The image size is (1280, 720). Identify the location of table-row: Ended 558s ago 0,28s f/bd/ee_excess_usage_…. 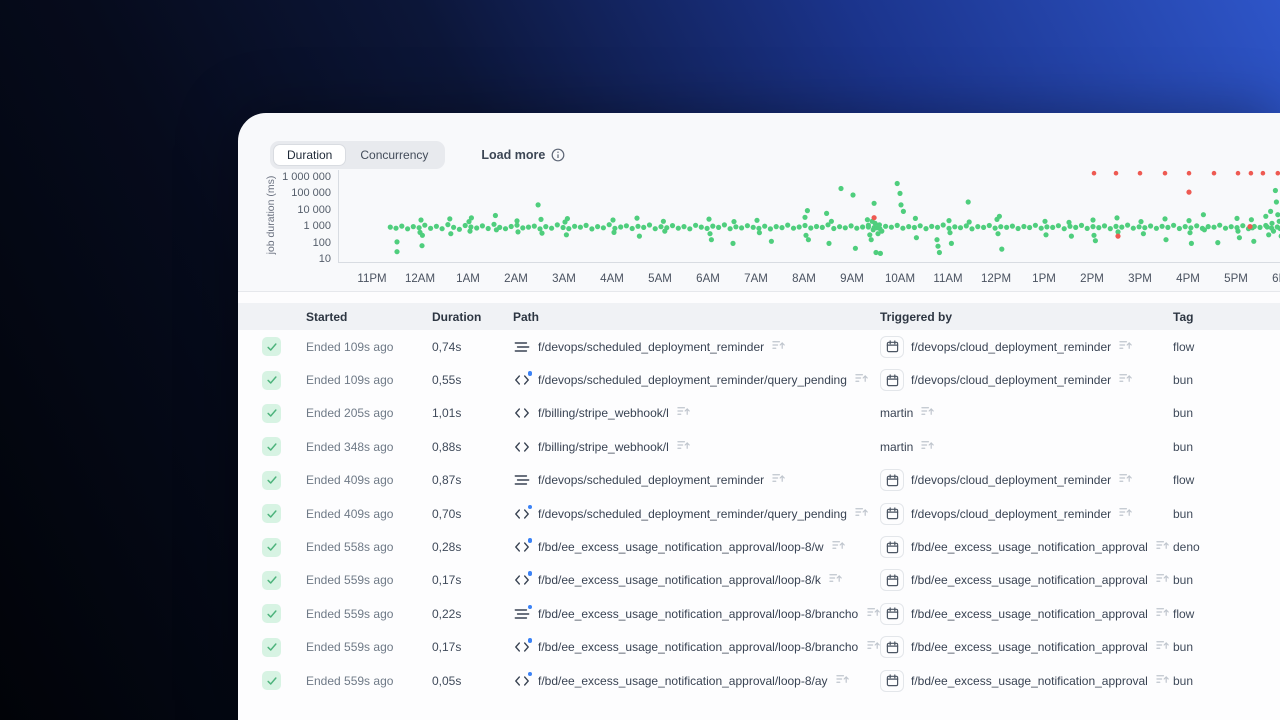
(759, 546).